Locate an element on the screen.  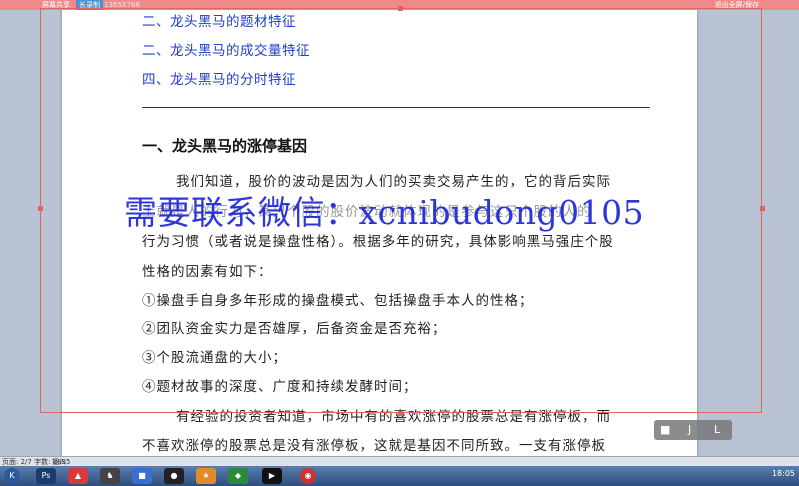
resize-handle-top is located at coordinates (400, 8).